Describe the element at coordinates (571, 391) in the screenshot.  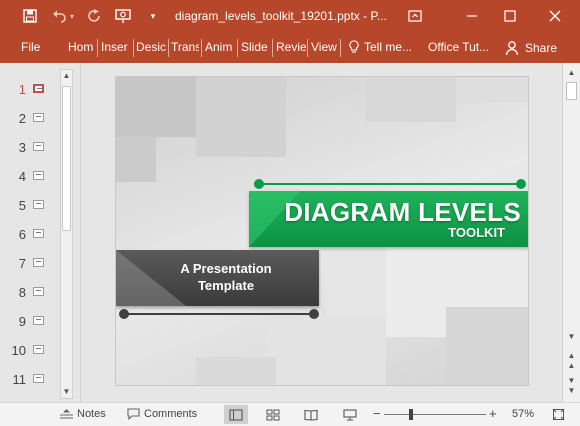
I see `next-slide-icon: ▼` at that location.